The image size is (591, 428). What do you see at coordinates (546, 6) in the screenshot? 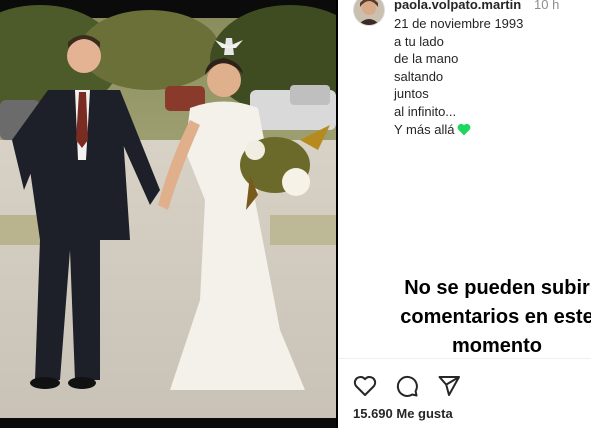
I see `post-timestamp: 10 h` at bounding box center [546, 6].